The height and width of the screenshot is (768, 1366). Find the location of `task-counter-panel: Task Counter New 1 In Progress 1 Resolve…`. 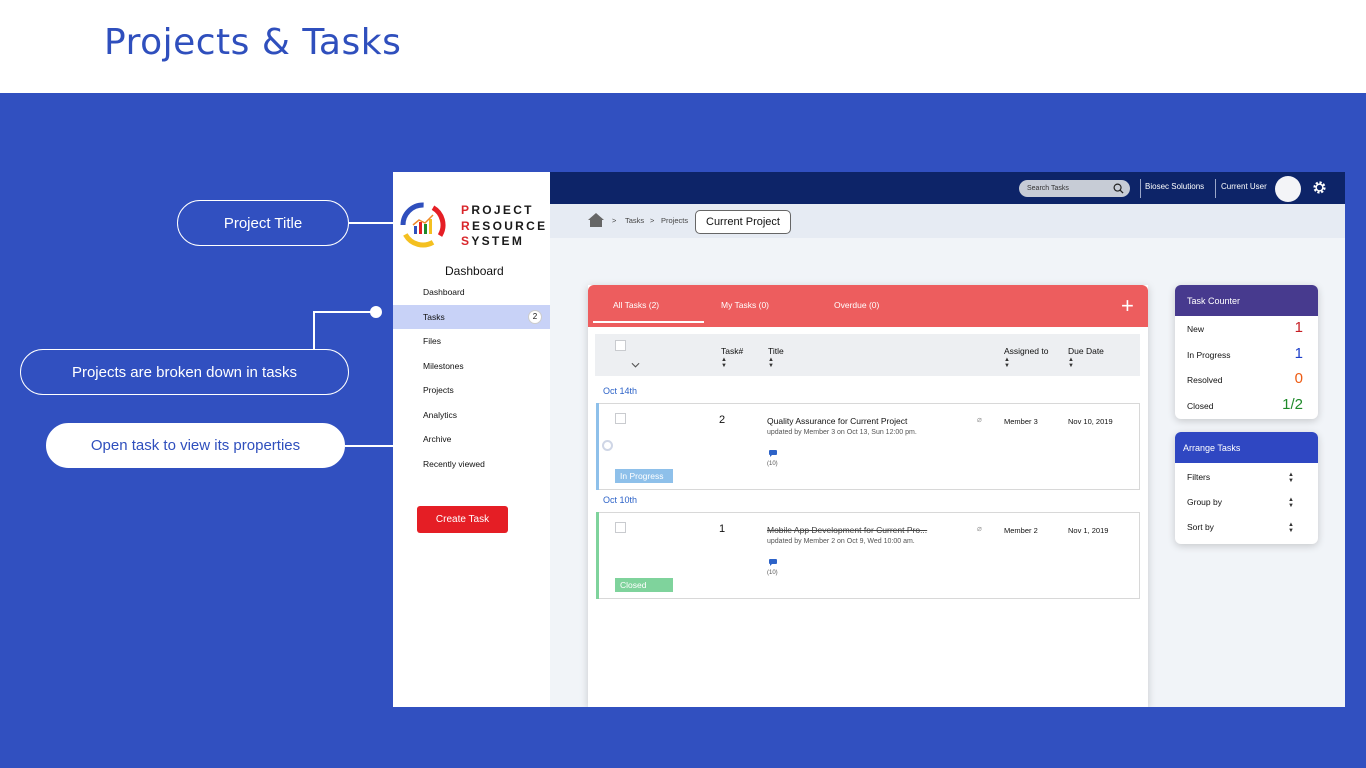

task-counter-panel: Task Counter New 1 In Progress 1 Resolve… is located at coordinates (1246, 352).